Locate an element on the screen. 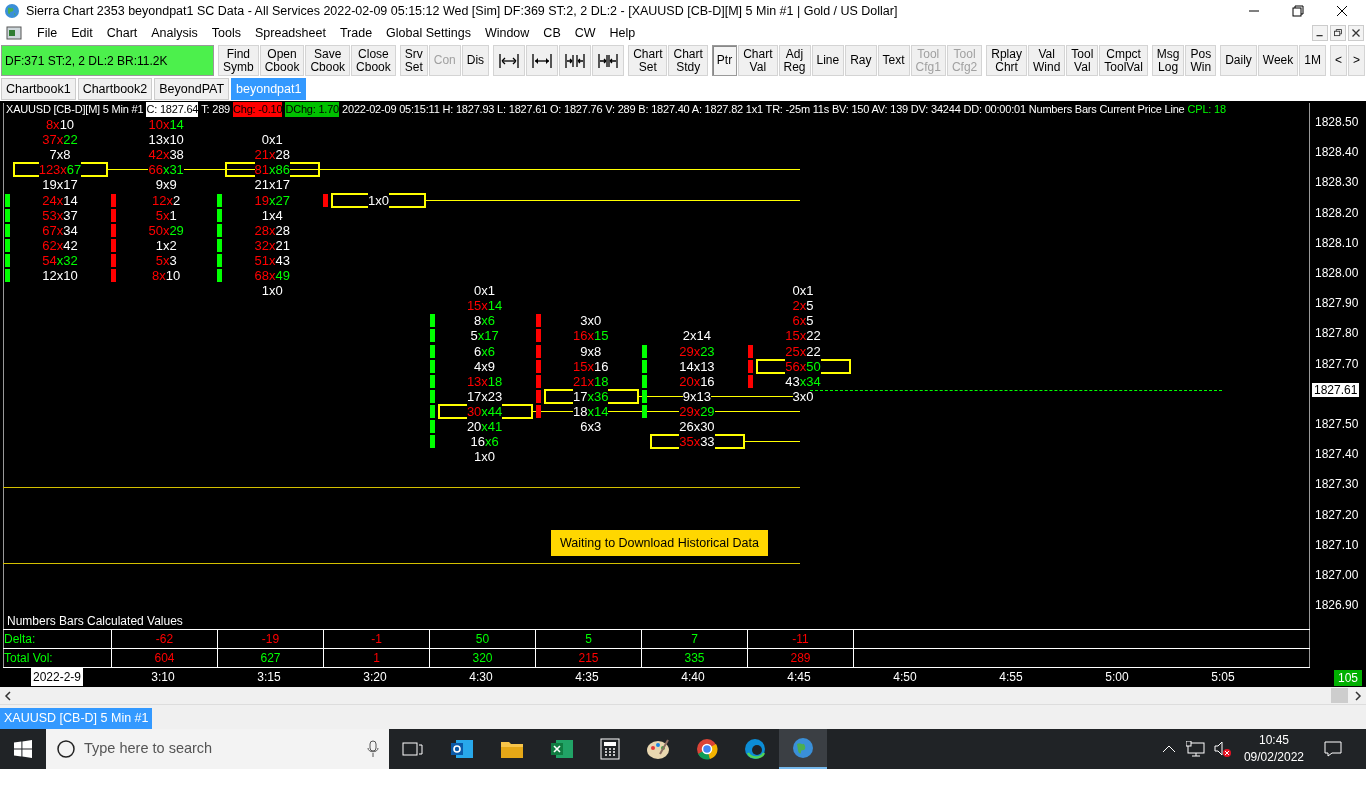  chartbook-tab: BeyondPAT is located at coordinates (192, 89).